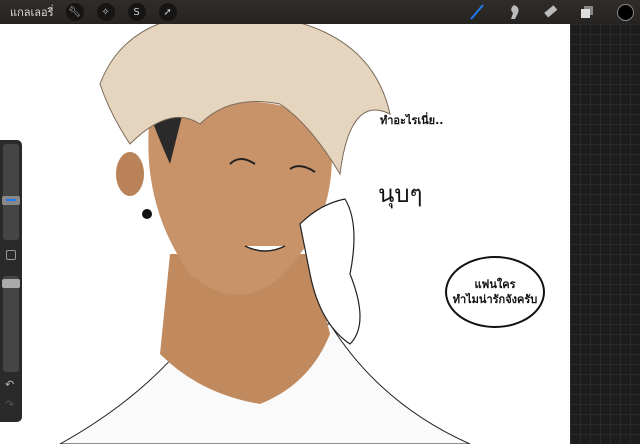 This screenshot has width=640, height=444. Describe the element at coordinates (605, 234) in the screenshot. I see `workspace-background` at that location.